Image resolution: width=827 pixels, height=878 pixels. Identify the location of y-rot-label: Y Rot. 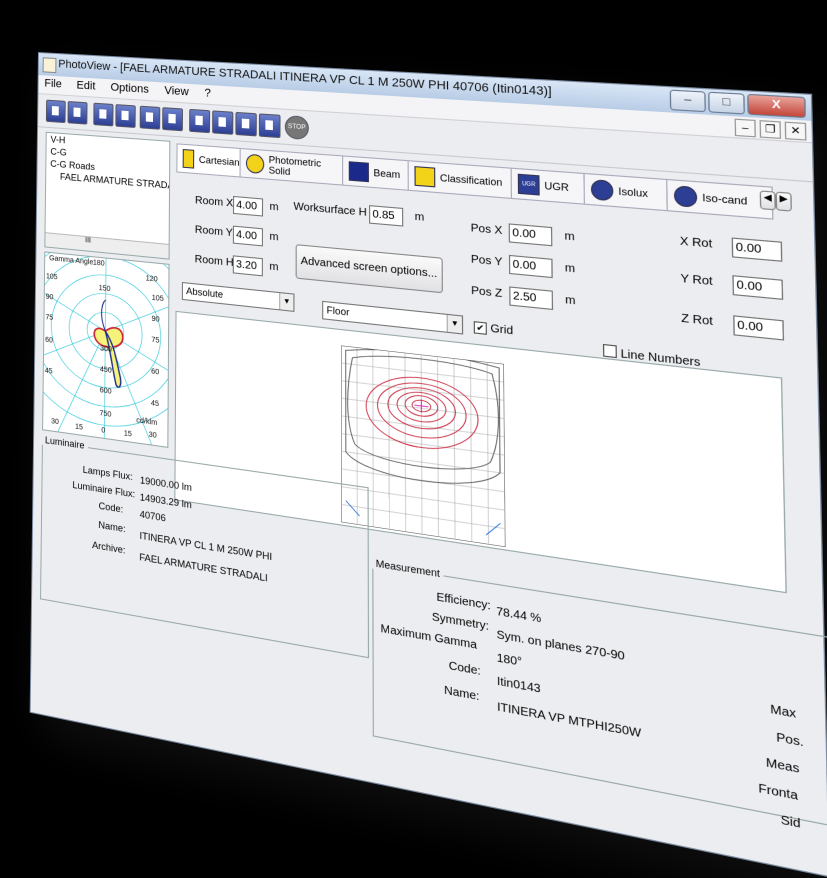
(696, 281).